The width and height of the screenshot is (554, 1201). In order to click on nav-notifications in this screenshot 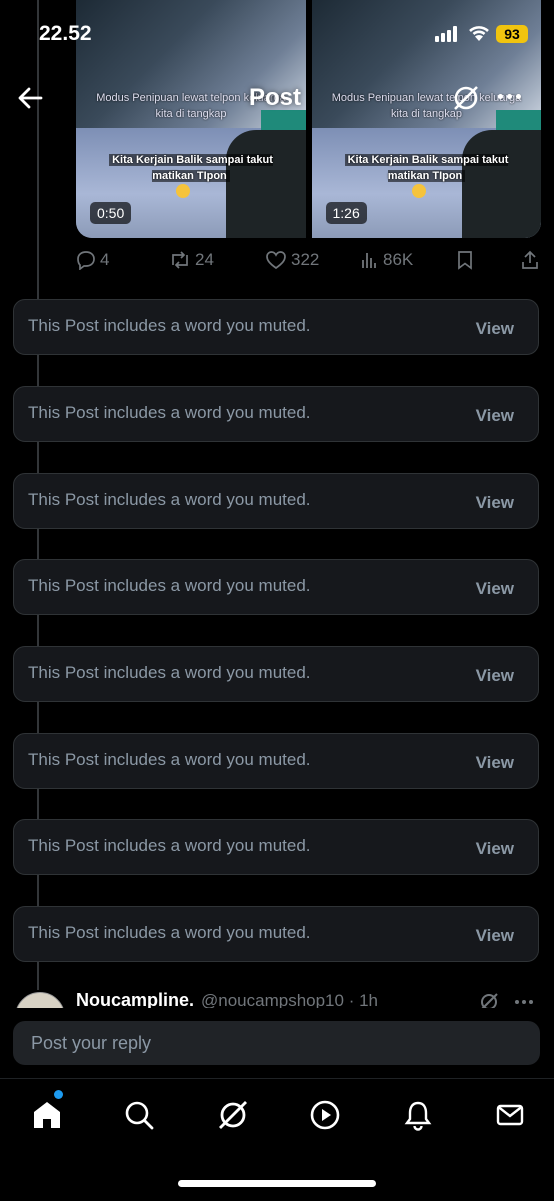, I will do `click(418, 1115)`.